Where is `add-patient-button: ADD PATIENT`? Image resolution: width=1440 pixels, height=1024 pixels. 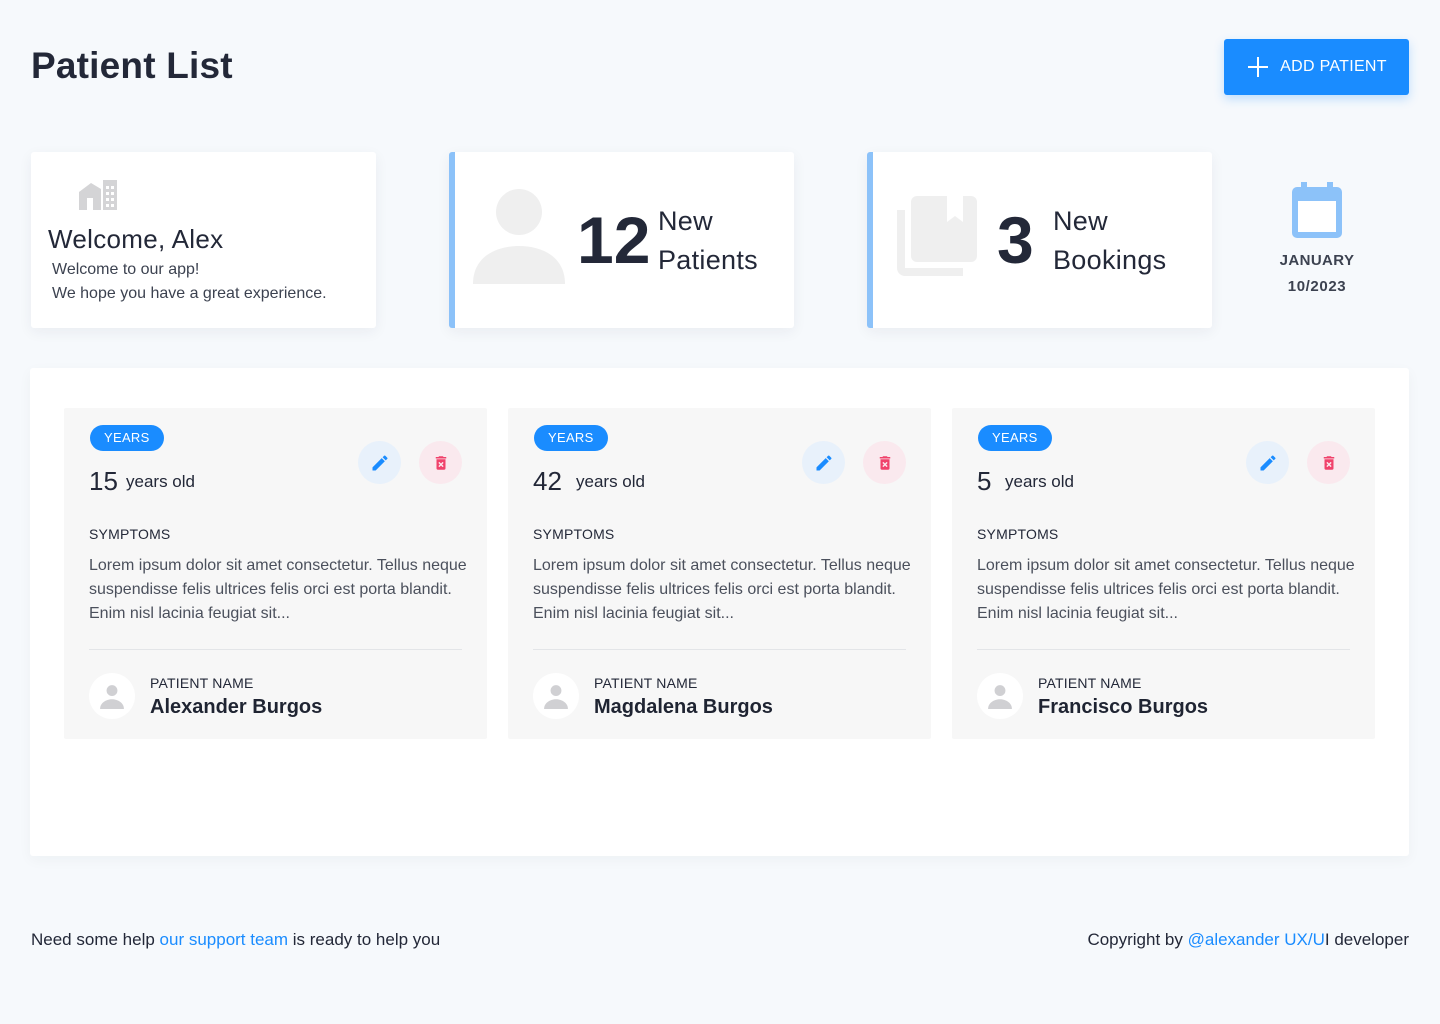
add-patient-button: ADD PATIENT is located at coordinates (1316, 67).